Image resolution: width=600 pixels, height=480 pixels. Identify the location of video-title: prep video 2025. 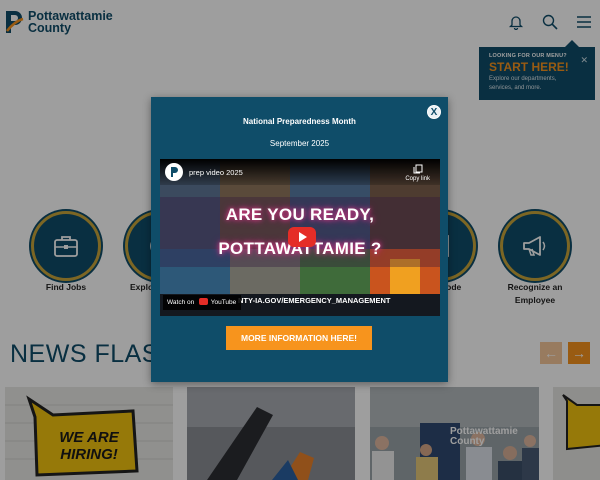
(216, 172).